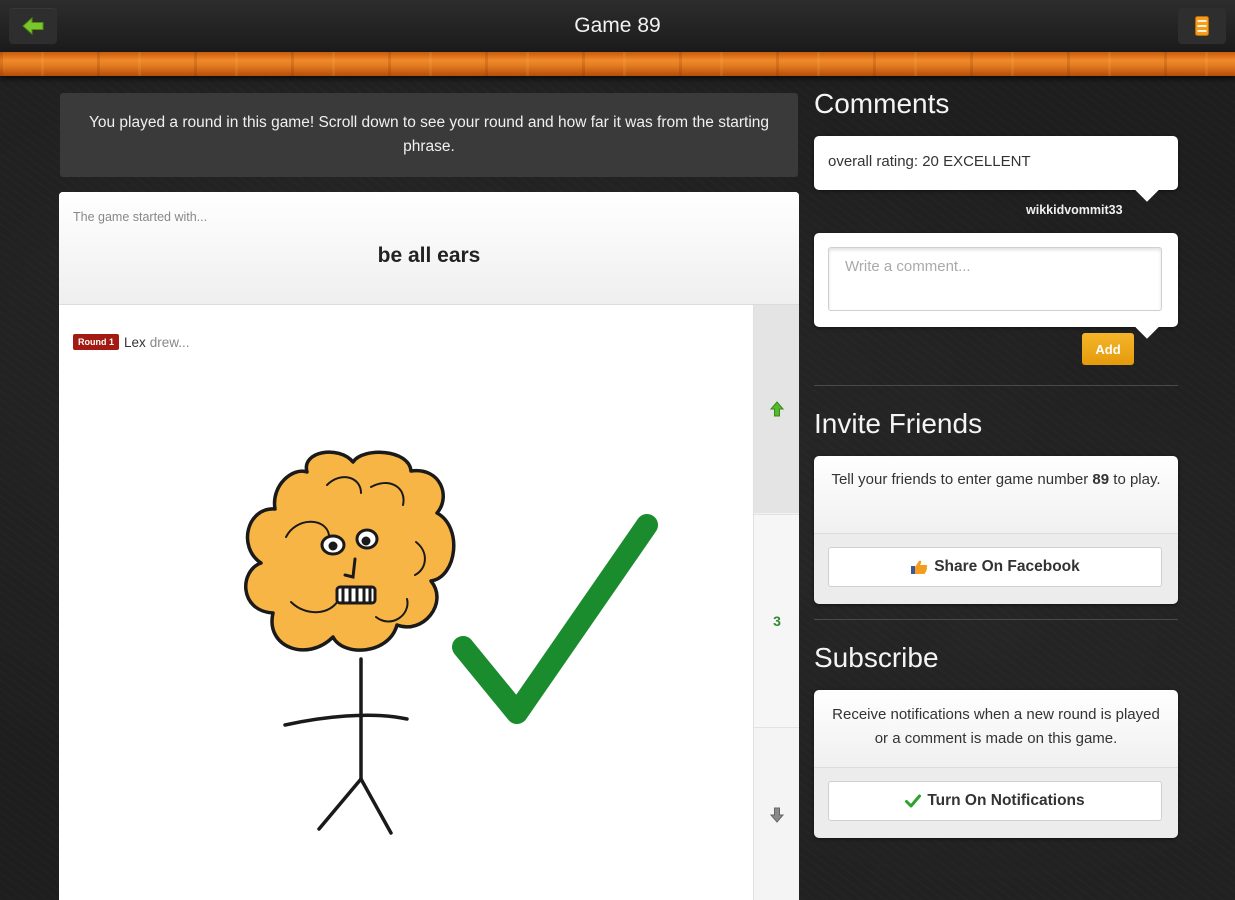 Image resolution: width=1235 pixels, height=900 pixels. What do you see at coordinates (776, 620) in the screenshot?
I see `vote-count: 3` at bounding box center [776, 620].